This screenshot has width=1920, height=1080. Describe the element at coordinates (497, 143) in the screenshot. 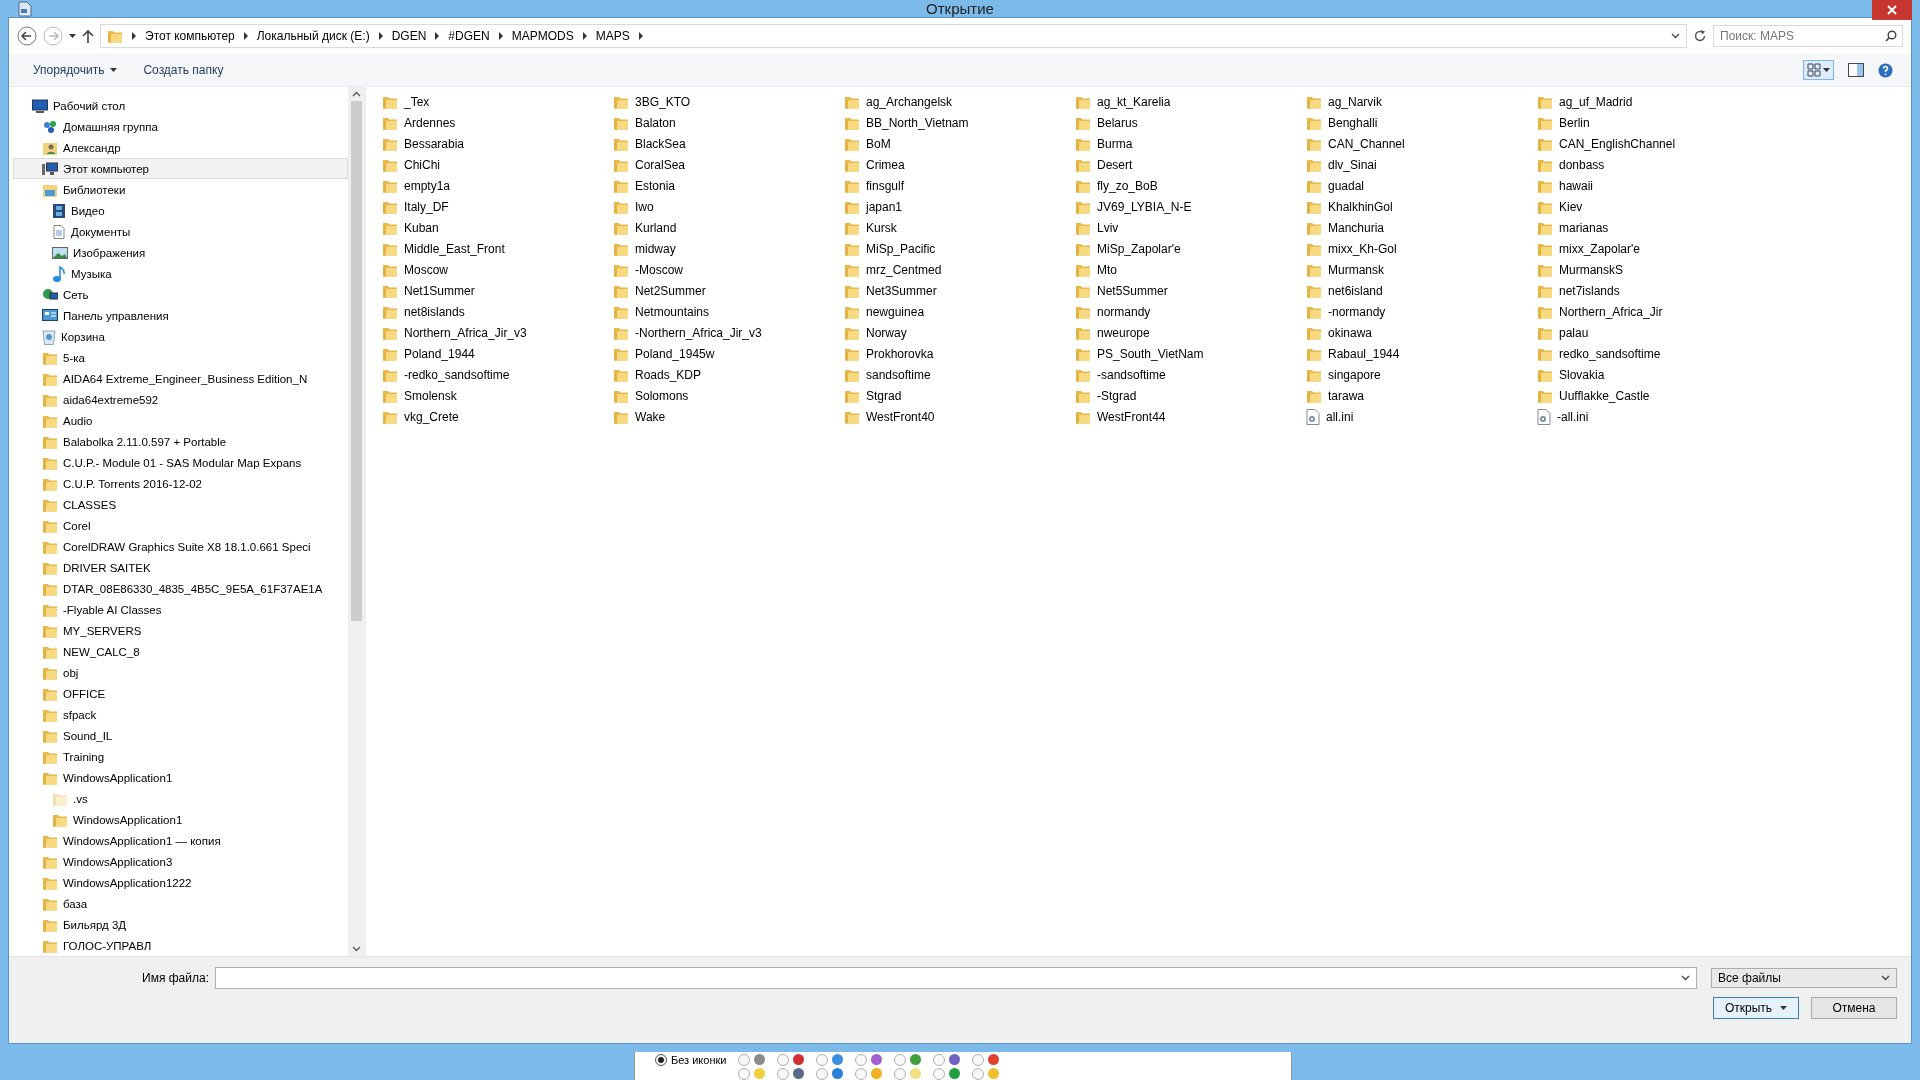

I see `file-item: Bessarabia` at that location.